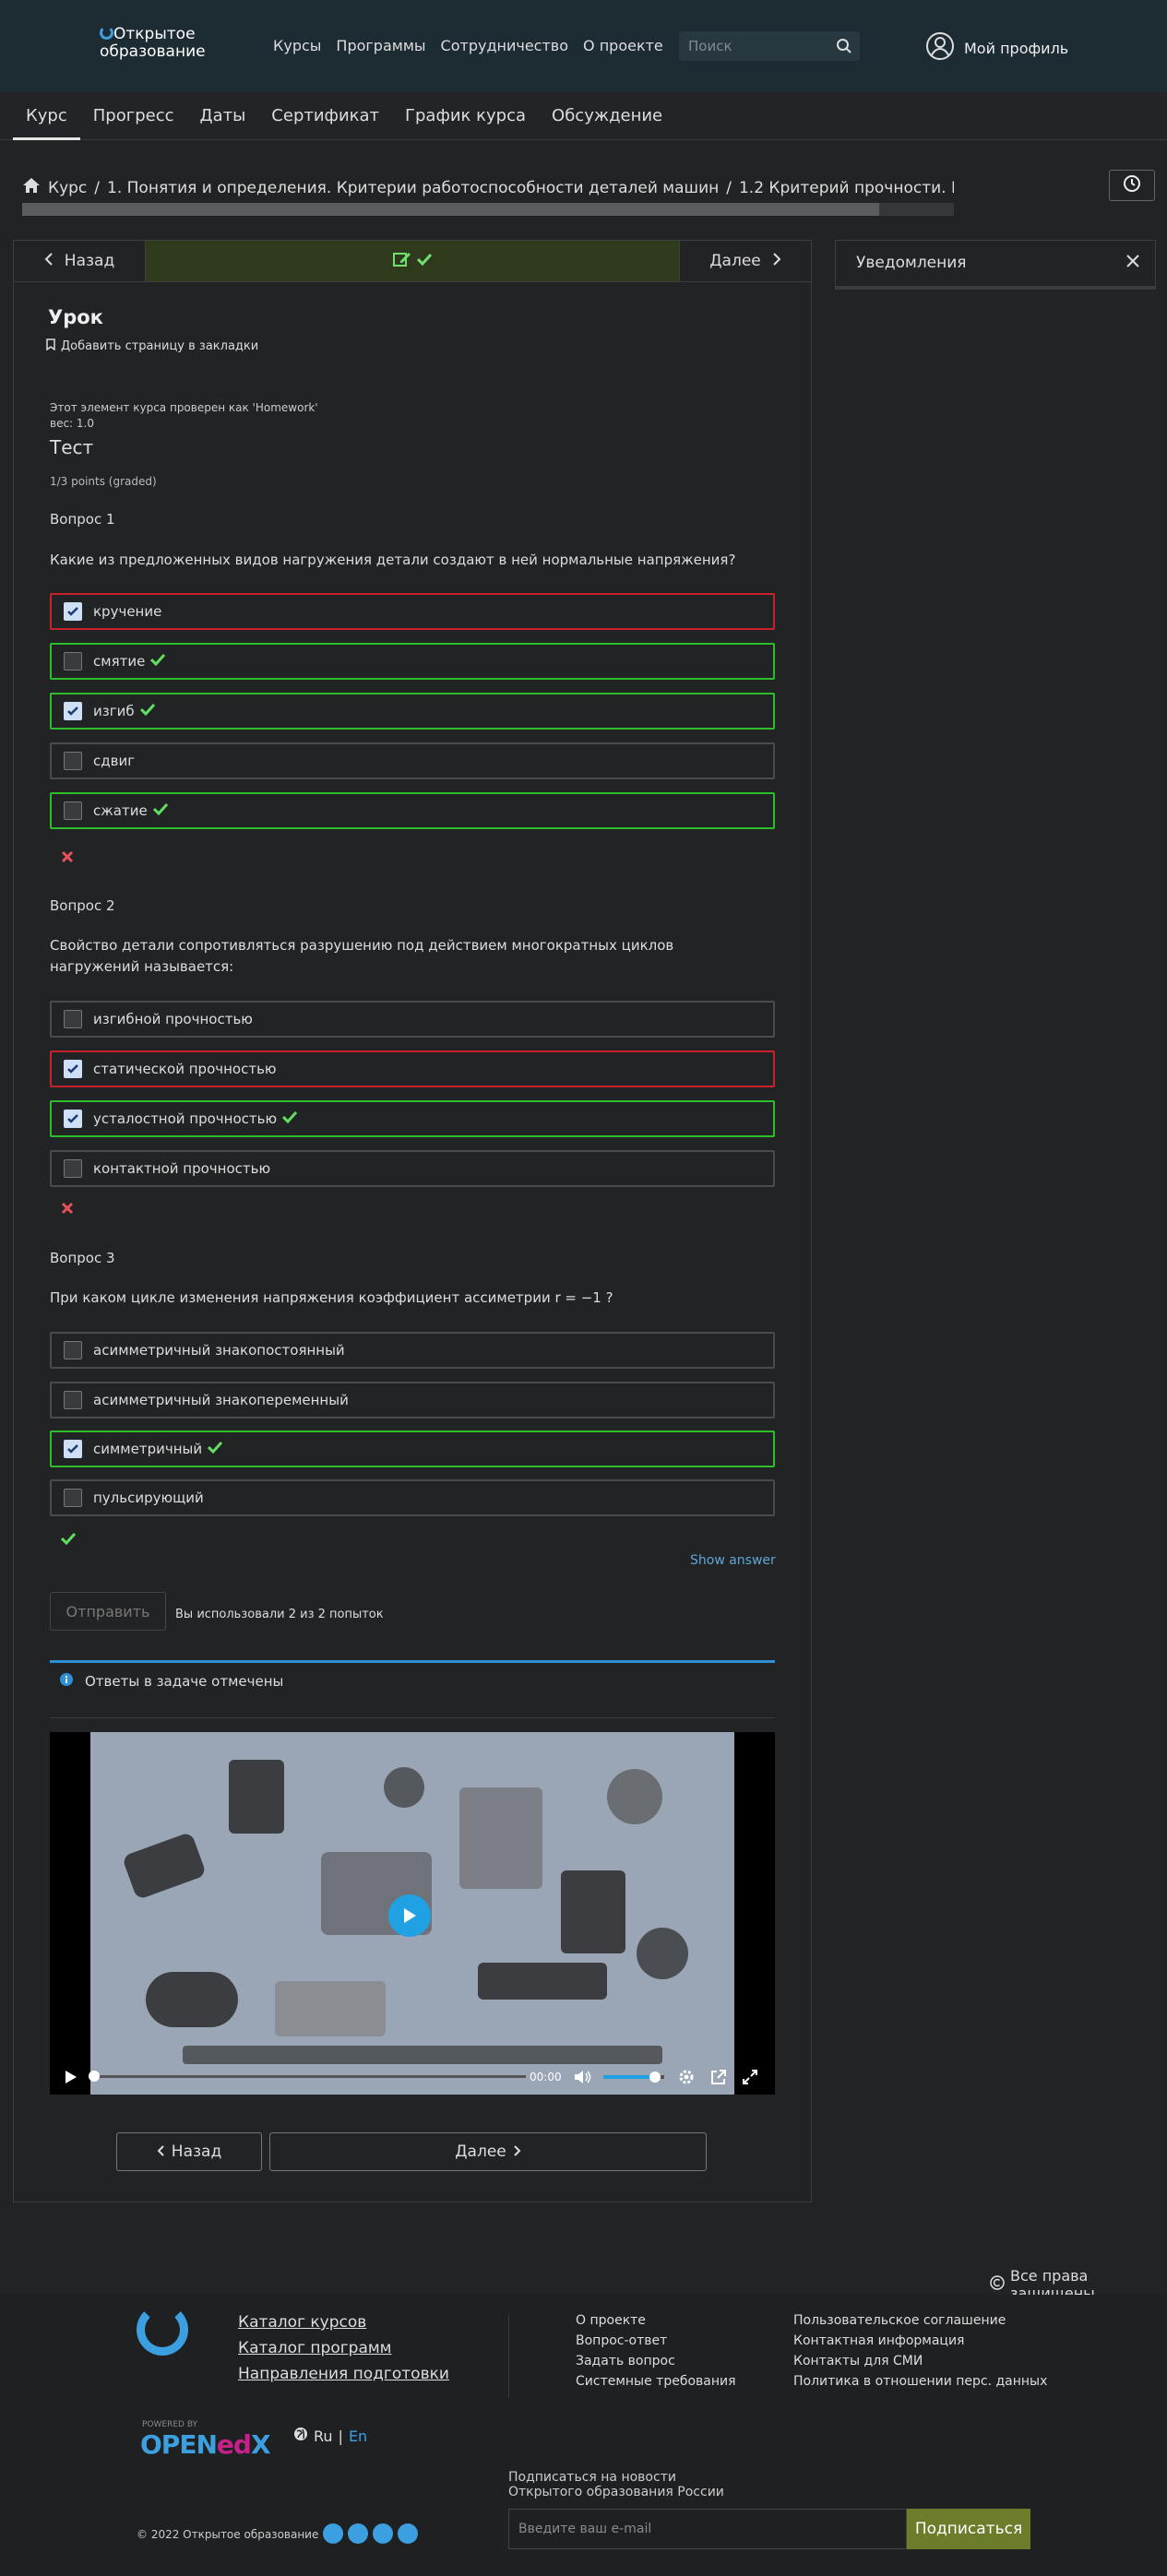 This screenshot has width=1167, height=2576. Describe the element at coordinates (297, 46) in the screenshot. I see `nav-courses: Курсы` at that location.